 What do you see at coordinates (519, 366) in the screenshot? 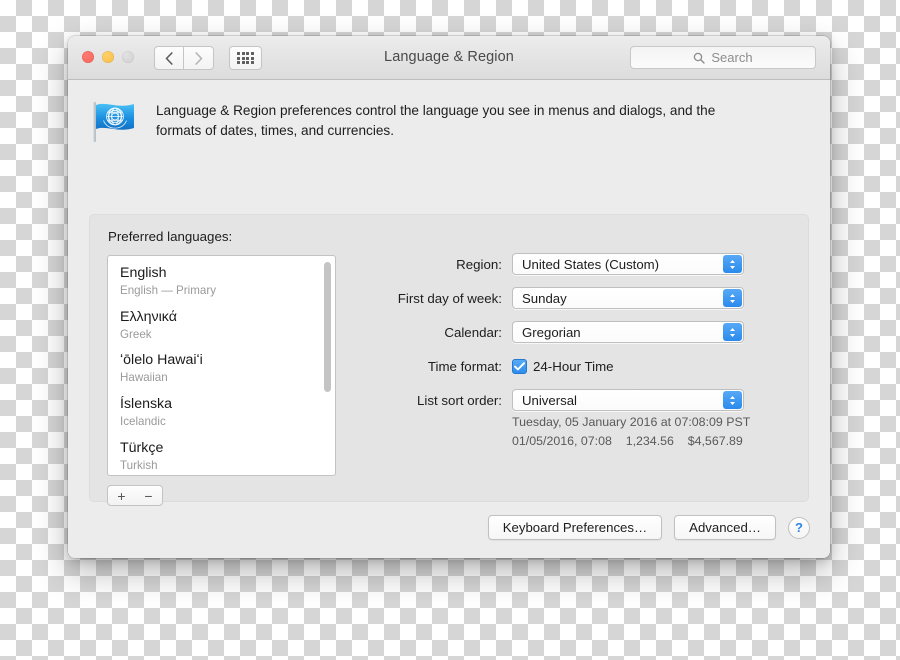
I see `checkbox-checked-icon` at bounding box center [519, 366].